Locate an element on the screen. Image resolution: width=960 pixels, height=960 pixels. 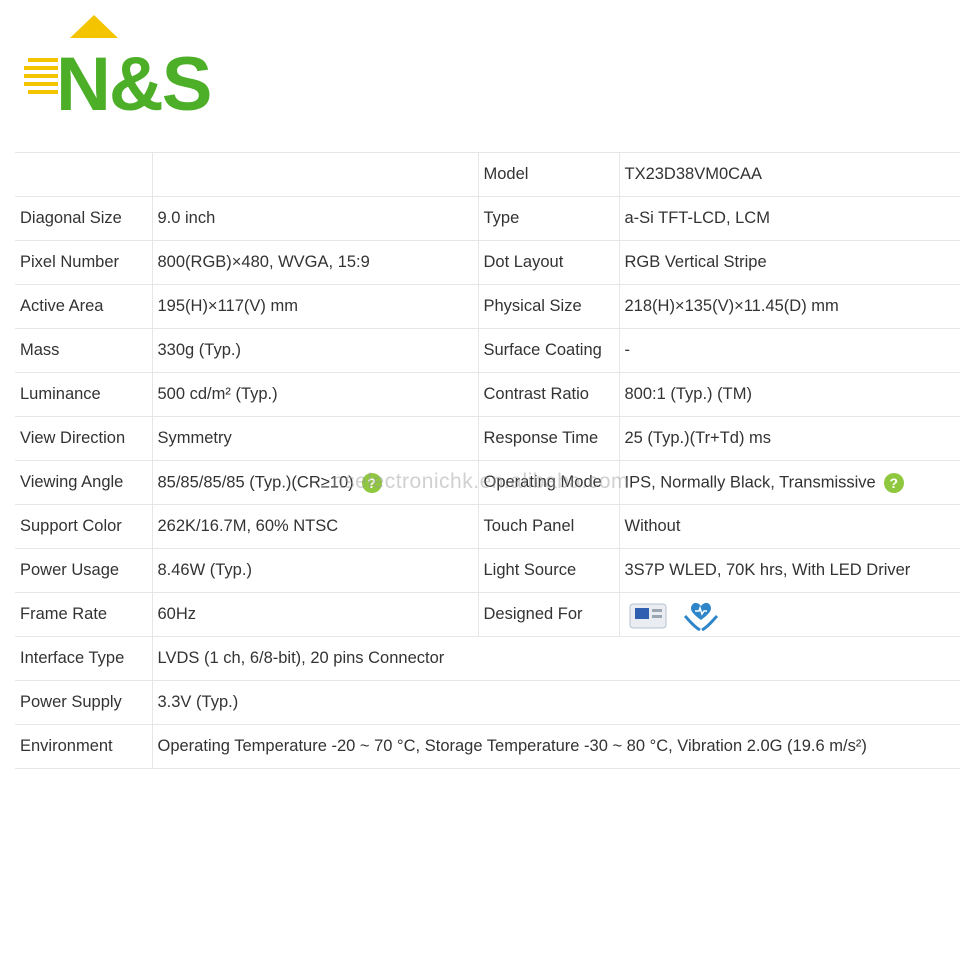
spec-label: Support Color is located at coordinates (84, 526).